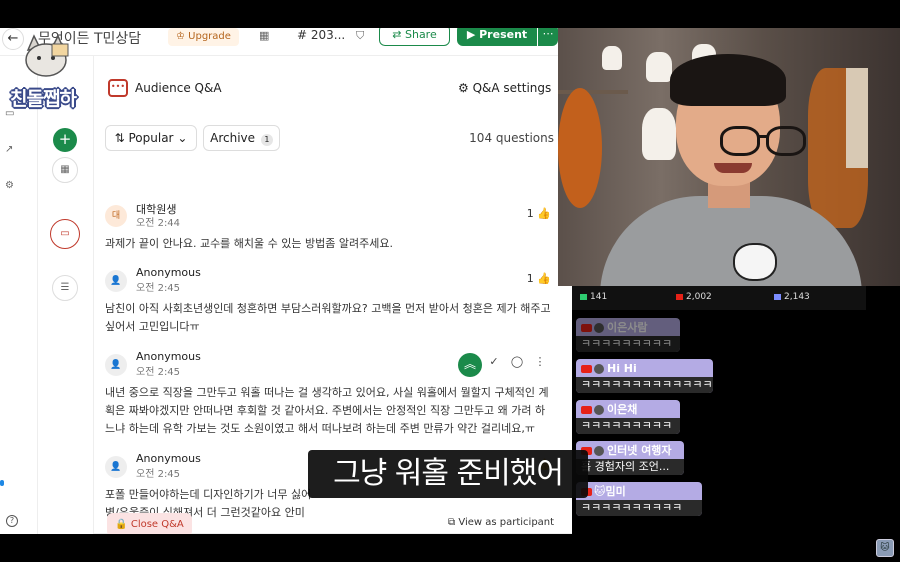 This screenshot has height=562, width=900. What do you see at coordinates (178, 88) in the screenshot?
I see `qa-title: Audience Q&A` at bounding box center [178, 88].